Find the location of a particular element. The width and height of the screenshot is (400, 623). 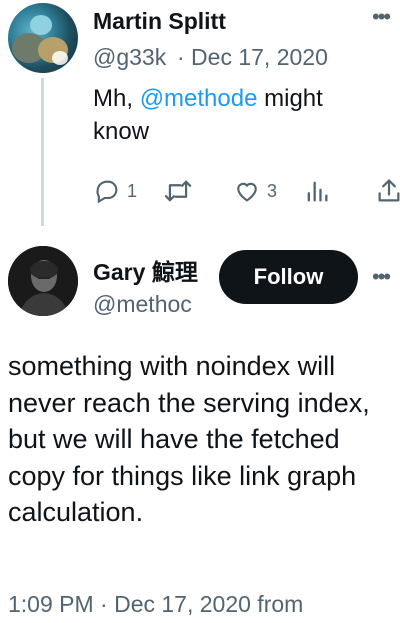

reply-button: 1 is located at coordinates (115, 191).